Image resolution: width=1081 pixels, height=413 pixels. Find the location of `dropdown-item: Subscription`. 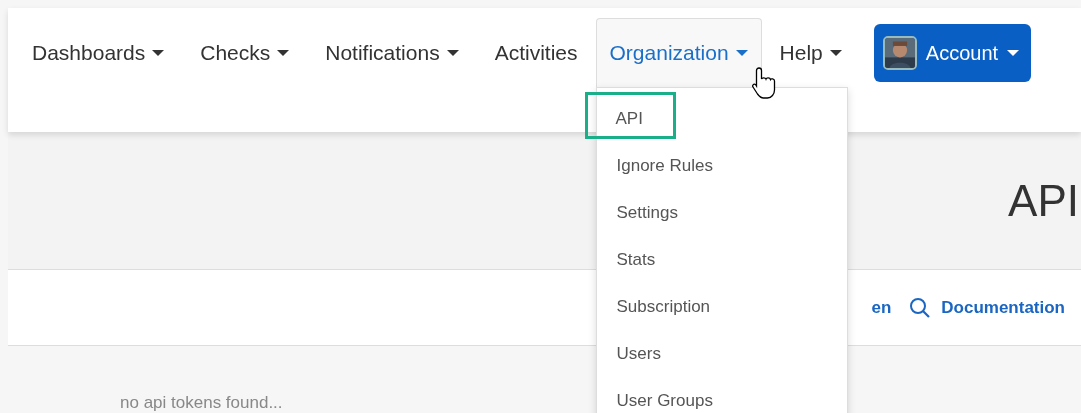

dropdown-item: Subscription is located at coordinates (663, 303).